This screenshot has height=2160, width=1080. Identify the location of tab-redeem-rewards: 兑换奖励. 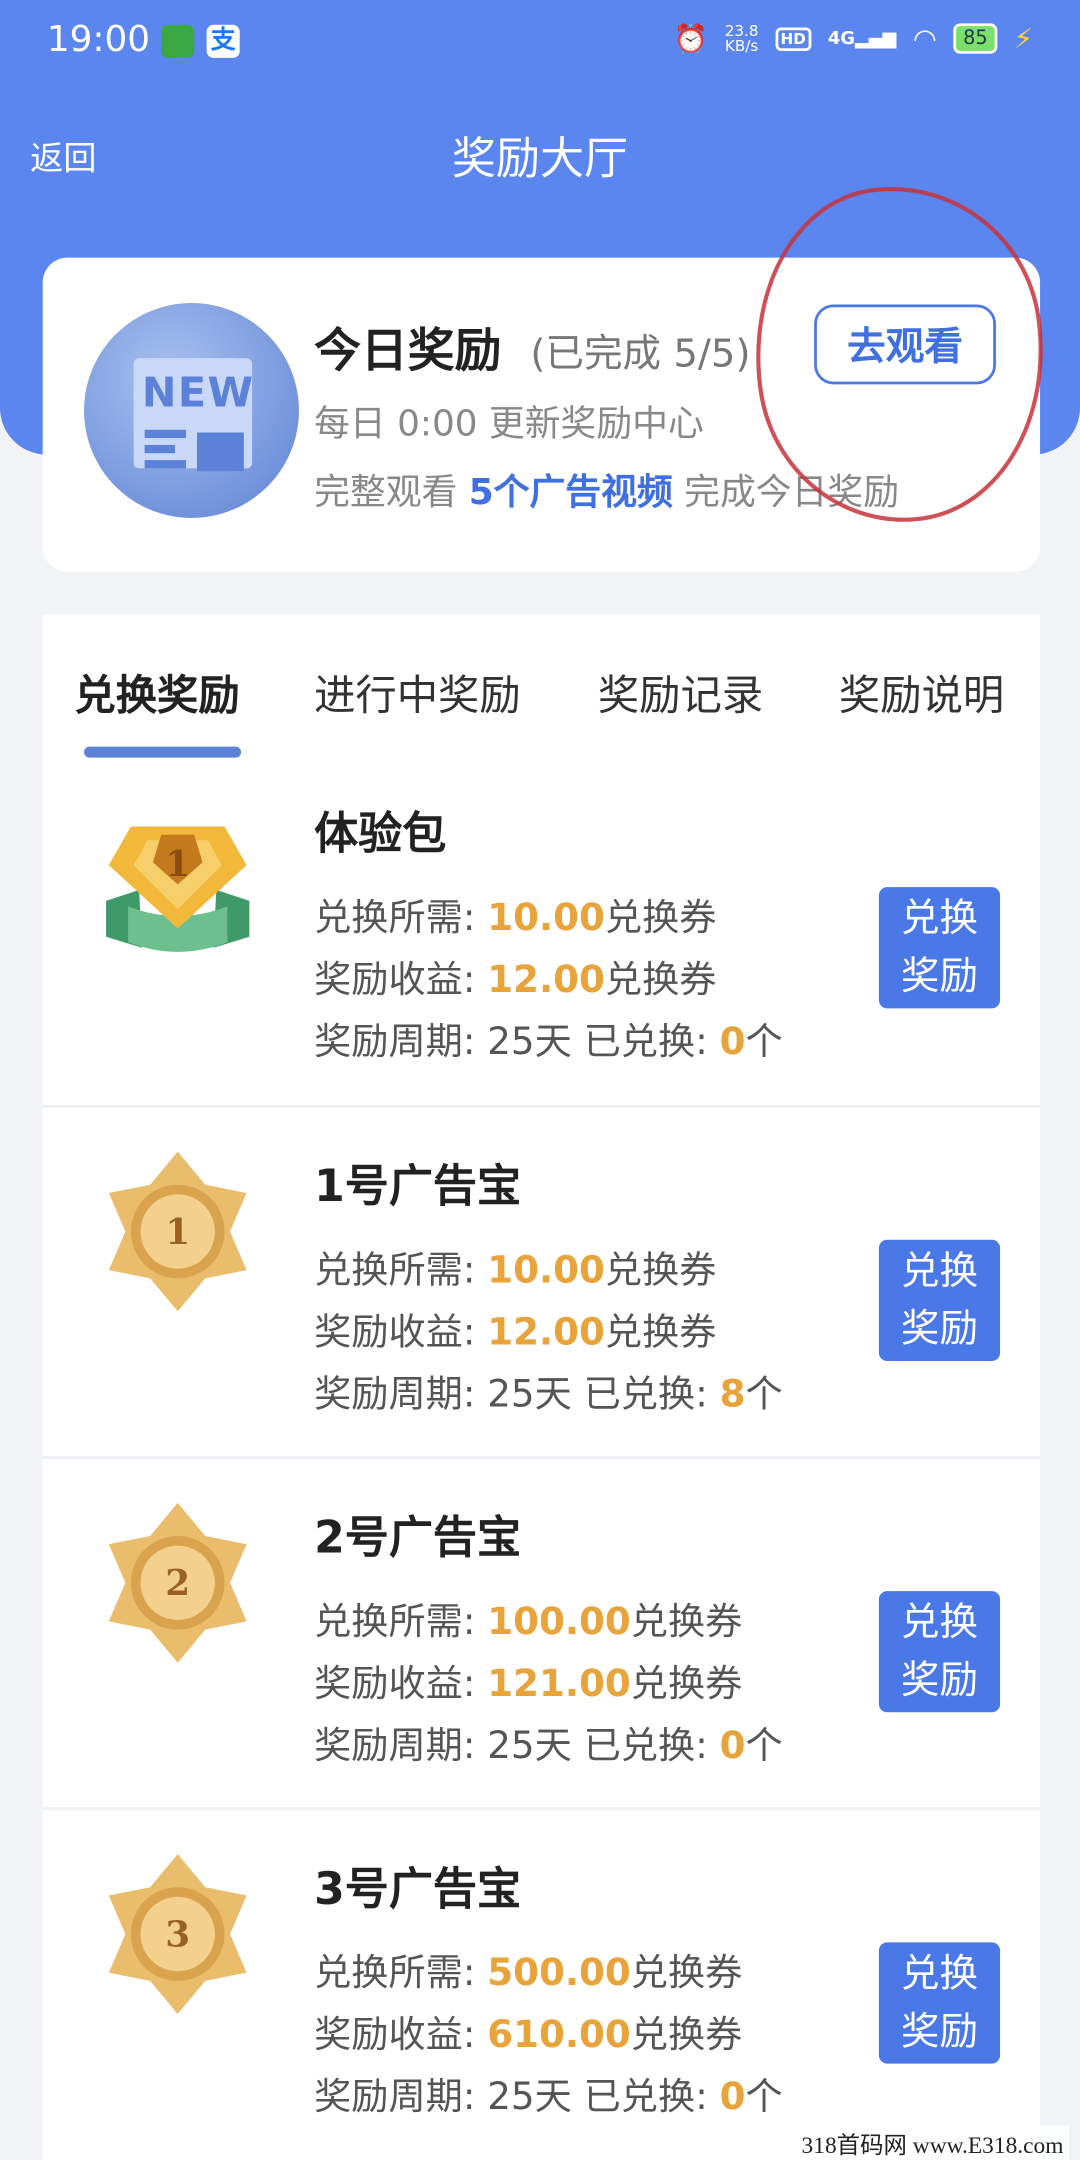
(156, 691).